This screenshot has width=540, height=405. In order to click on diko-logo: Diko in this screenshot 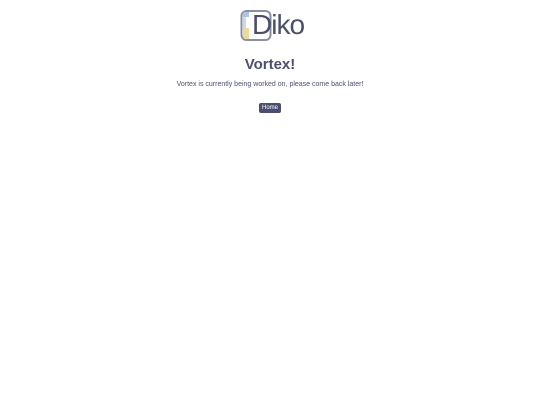, I will do `click(272, 25)`.